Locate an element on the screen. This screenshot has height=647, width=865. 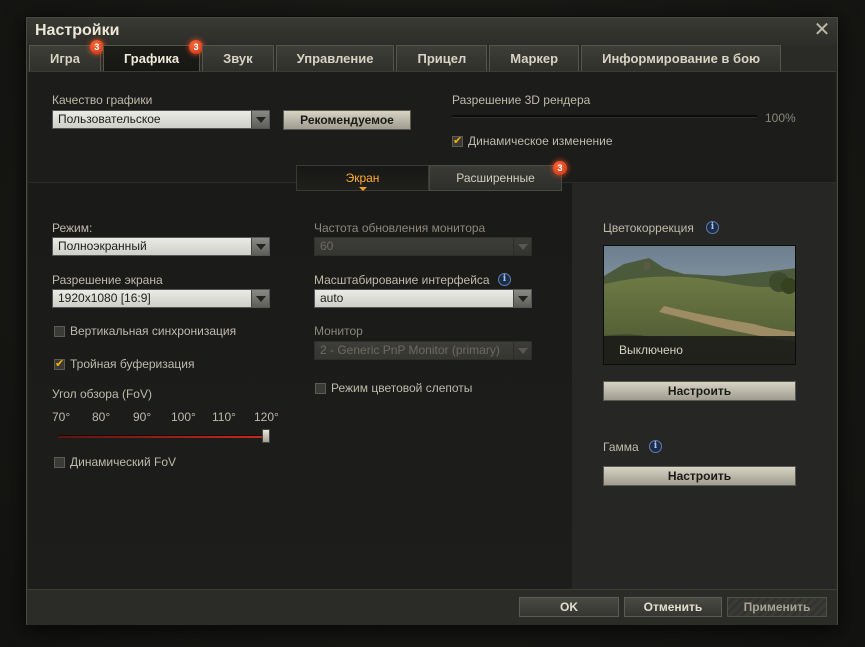
preview-caption: Выключено is located at coordinates (699, 350).